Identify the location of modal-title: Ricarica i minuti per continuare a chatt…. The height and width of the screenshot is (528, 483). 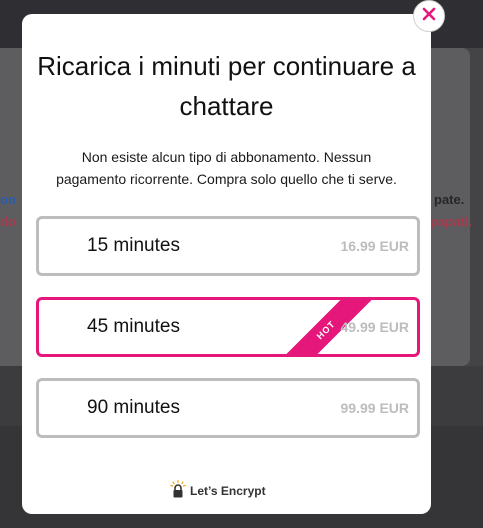
(226, 86).